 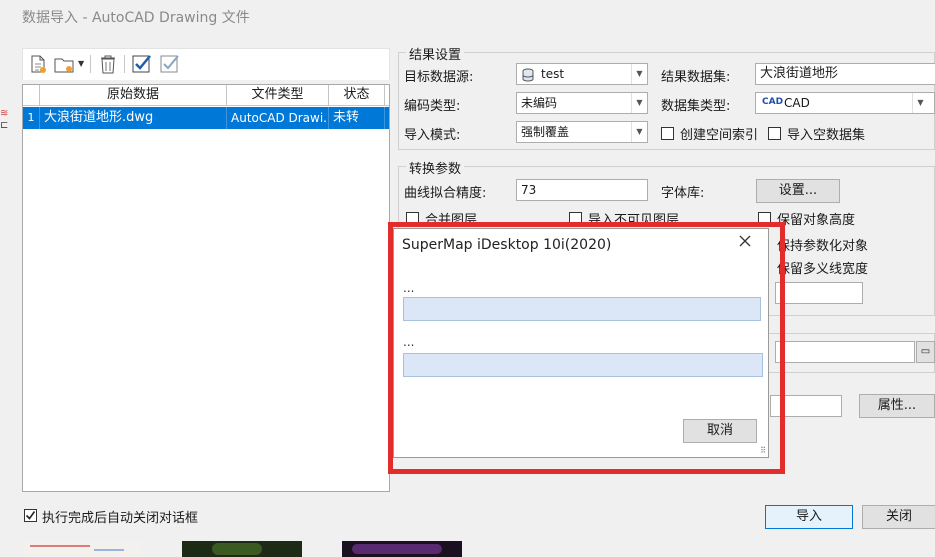 What do you see at coordinates (826, 135) in the screenshot?
I see `import-empty-label: 导入空数据集` at bounding box center [826, 135].